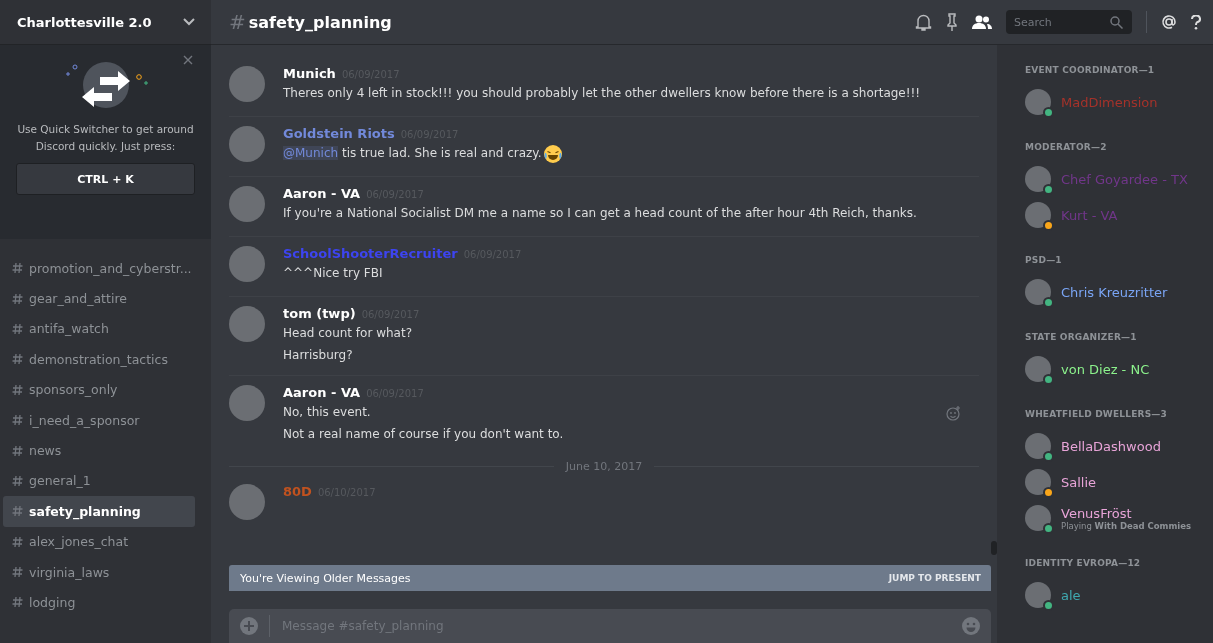  Describe the element at coordinates (994, 548) in the screenshot. I see `scrollbar-thumb` at that location.